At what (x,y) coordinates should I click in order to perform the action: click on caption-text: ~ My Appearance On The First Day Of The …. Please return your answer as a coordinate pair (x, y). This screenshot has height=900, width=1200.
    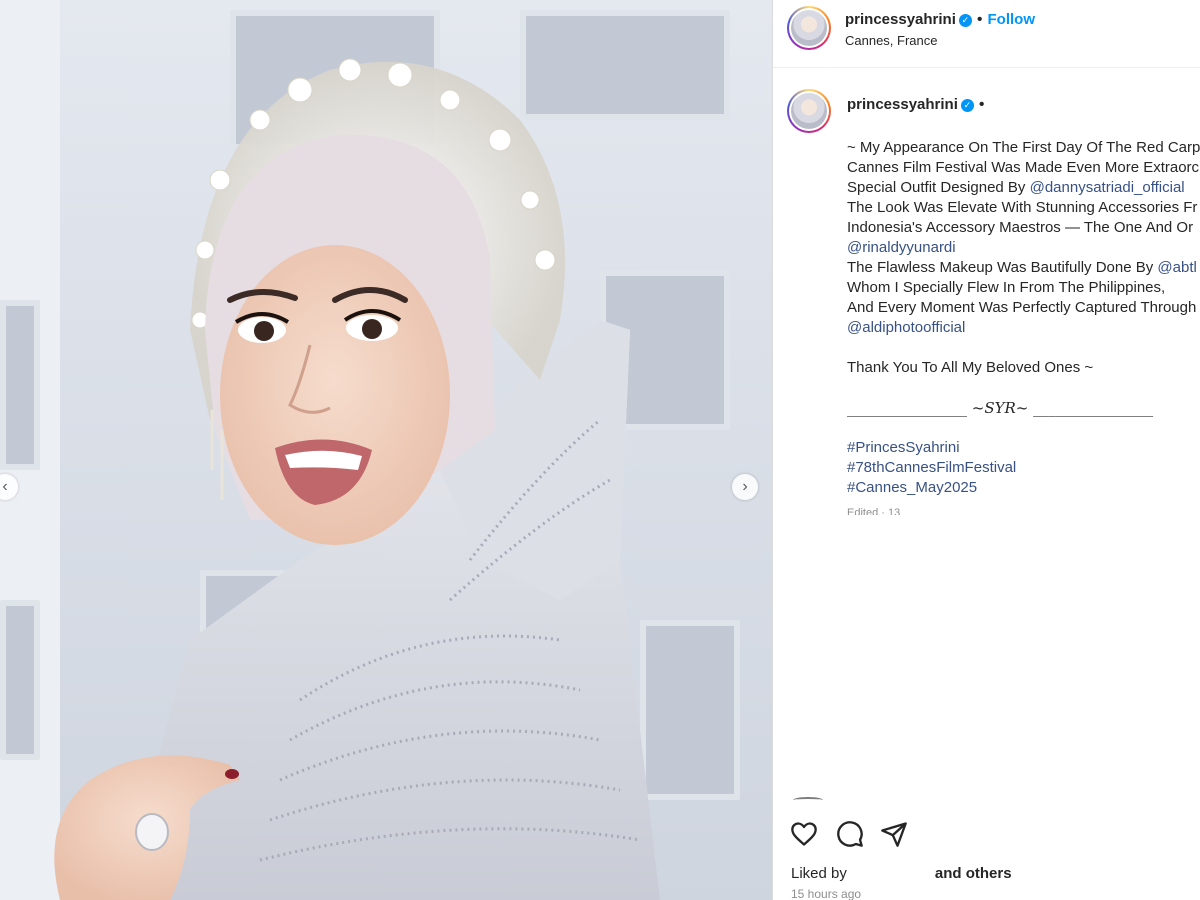
    Looking at the image, I should click on (1023, 318).